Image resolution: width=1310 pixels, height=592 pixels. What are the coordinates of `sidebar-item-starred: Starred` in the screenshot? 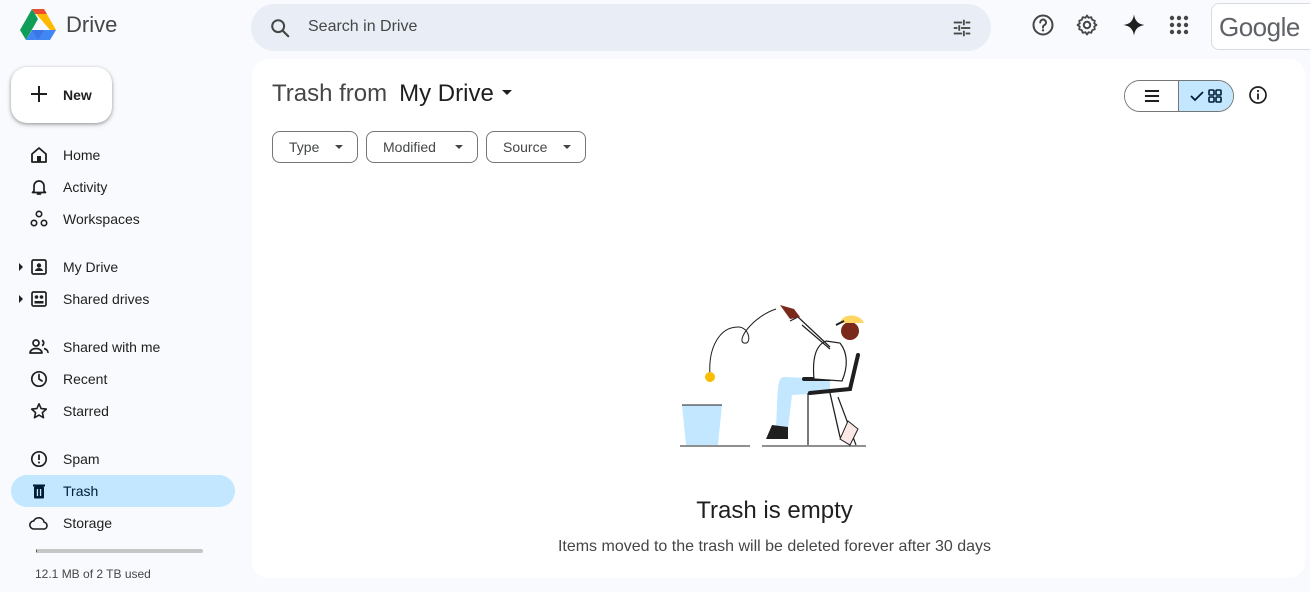 It's located at (123, 411).